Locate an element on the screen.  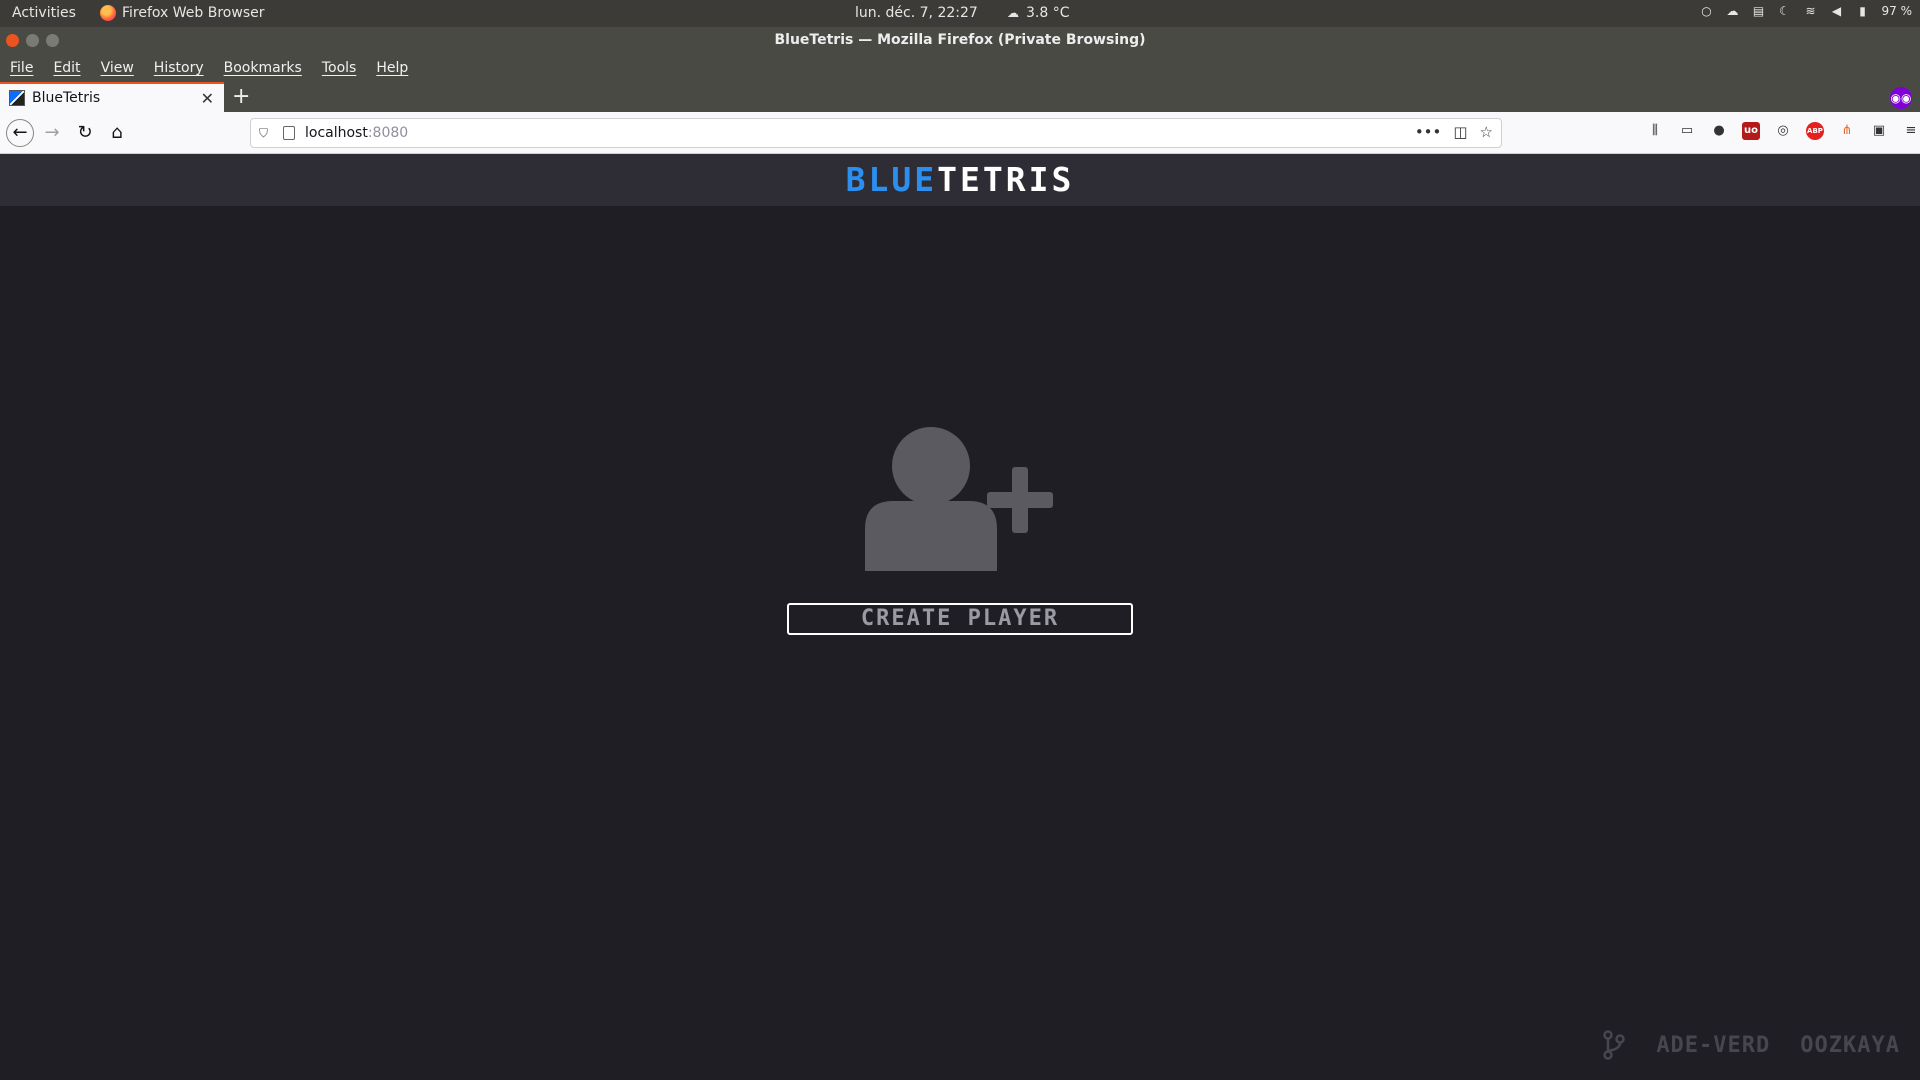
tracking-shield-icon: ⛉ is located at coordinates (266, 133).